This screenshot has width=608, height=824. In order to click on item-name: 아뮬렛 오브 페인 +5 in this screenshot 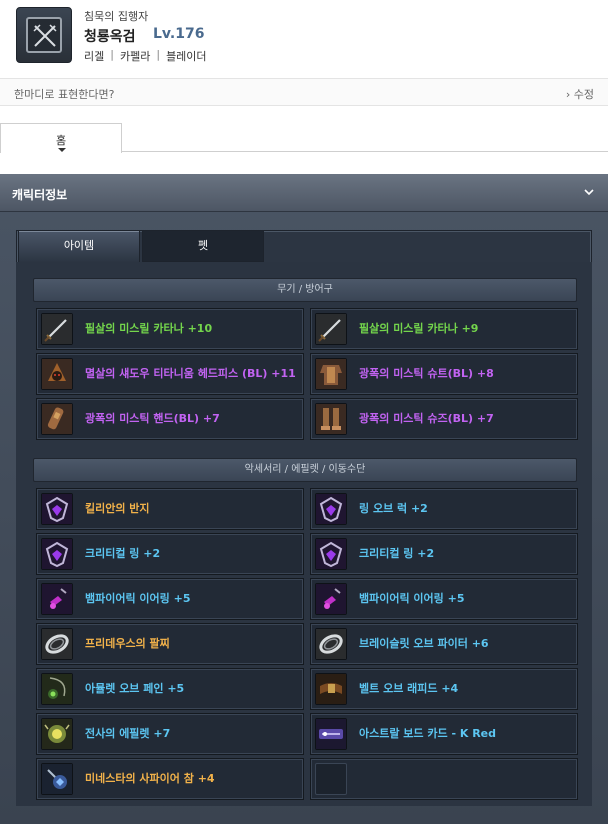, I will do `click(135, 688)`.